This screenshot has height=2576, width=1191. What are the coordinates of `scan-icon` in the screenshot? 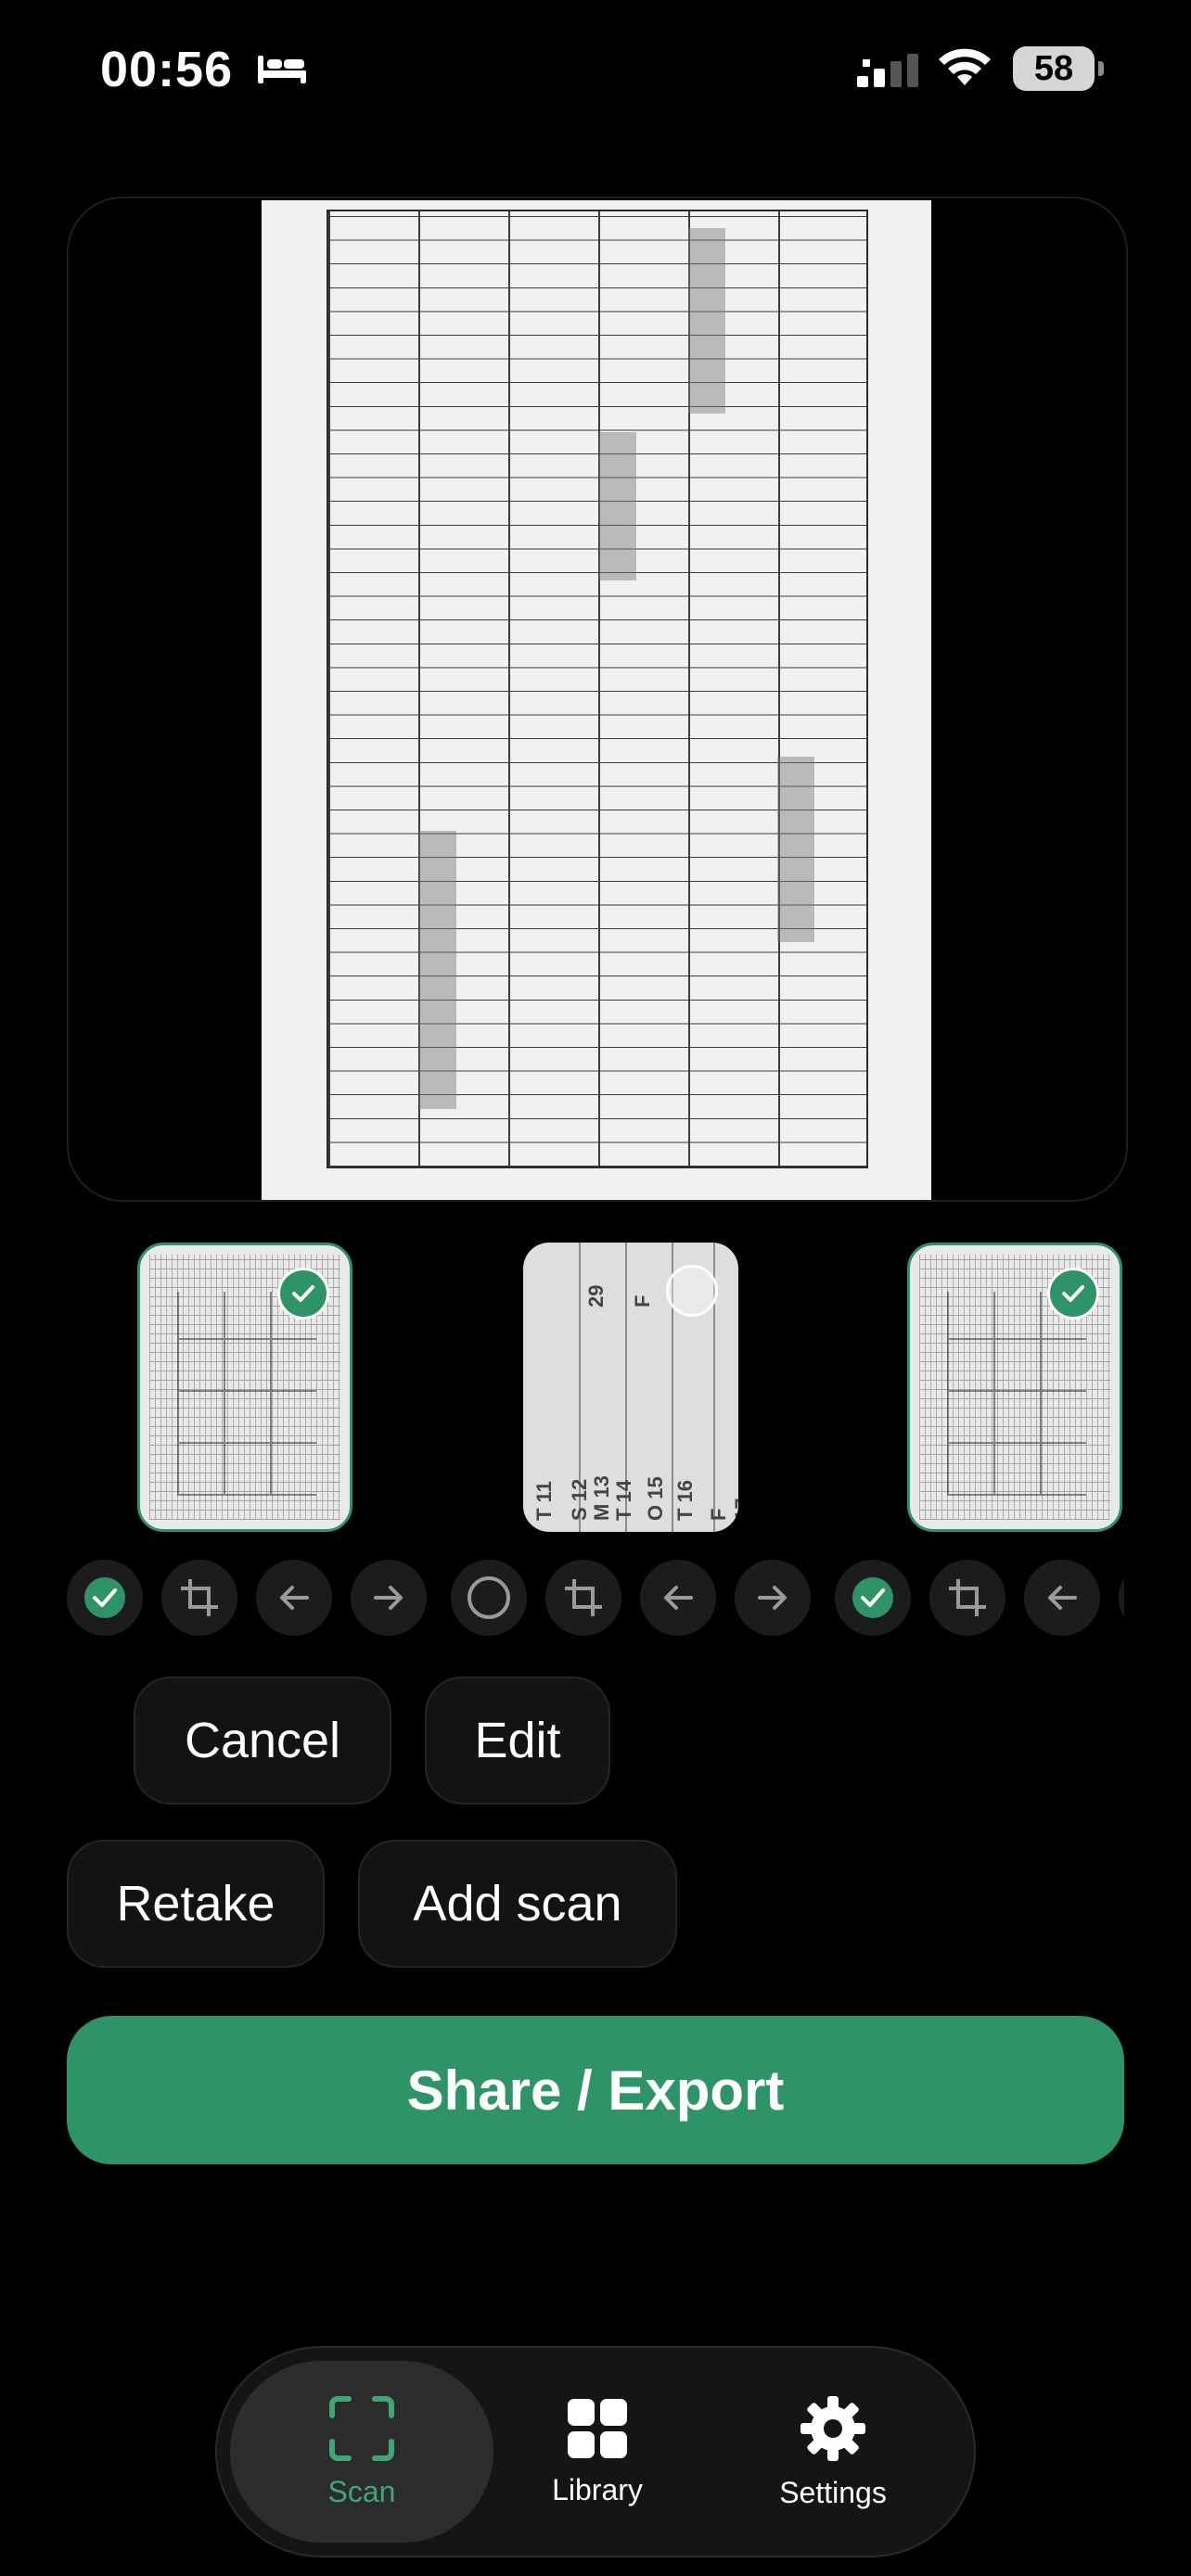 It's located at (361, 2428).